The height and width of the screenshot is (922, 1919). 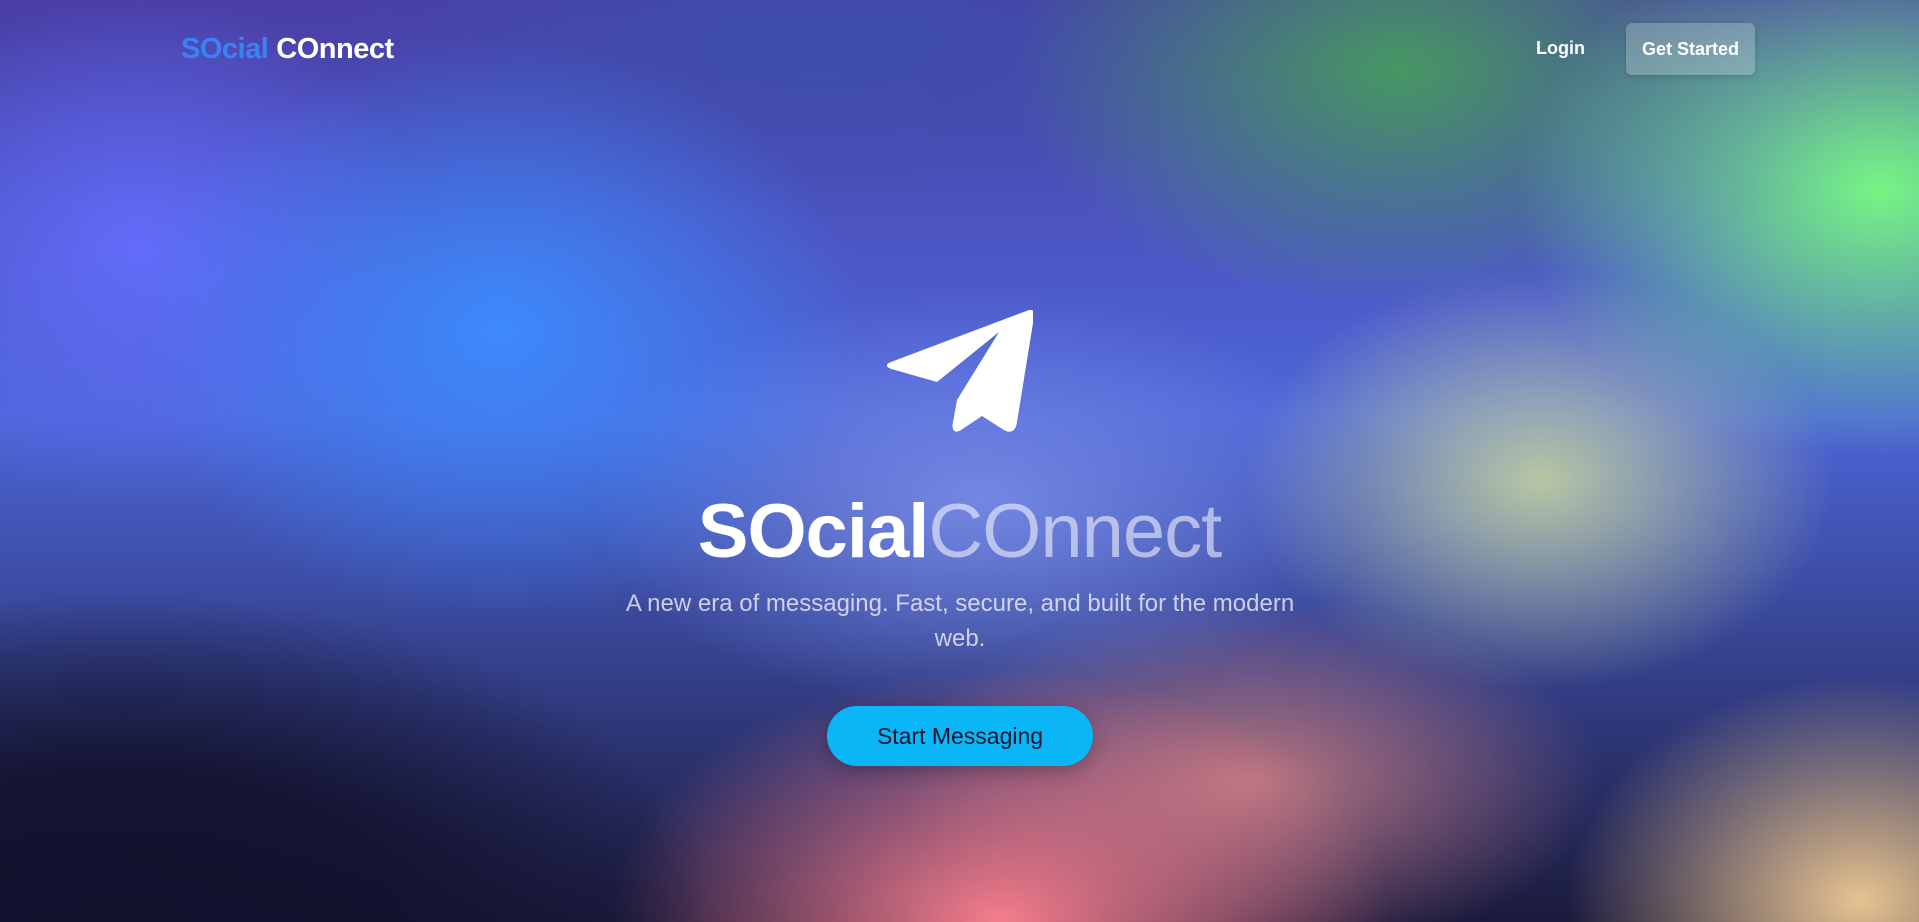 I want to click on hero-title: SOcialCOnnect, so click(x=959, y=532).